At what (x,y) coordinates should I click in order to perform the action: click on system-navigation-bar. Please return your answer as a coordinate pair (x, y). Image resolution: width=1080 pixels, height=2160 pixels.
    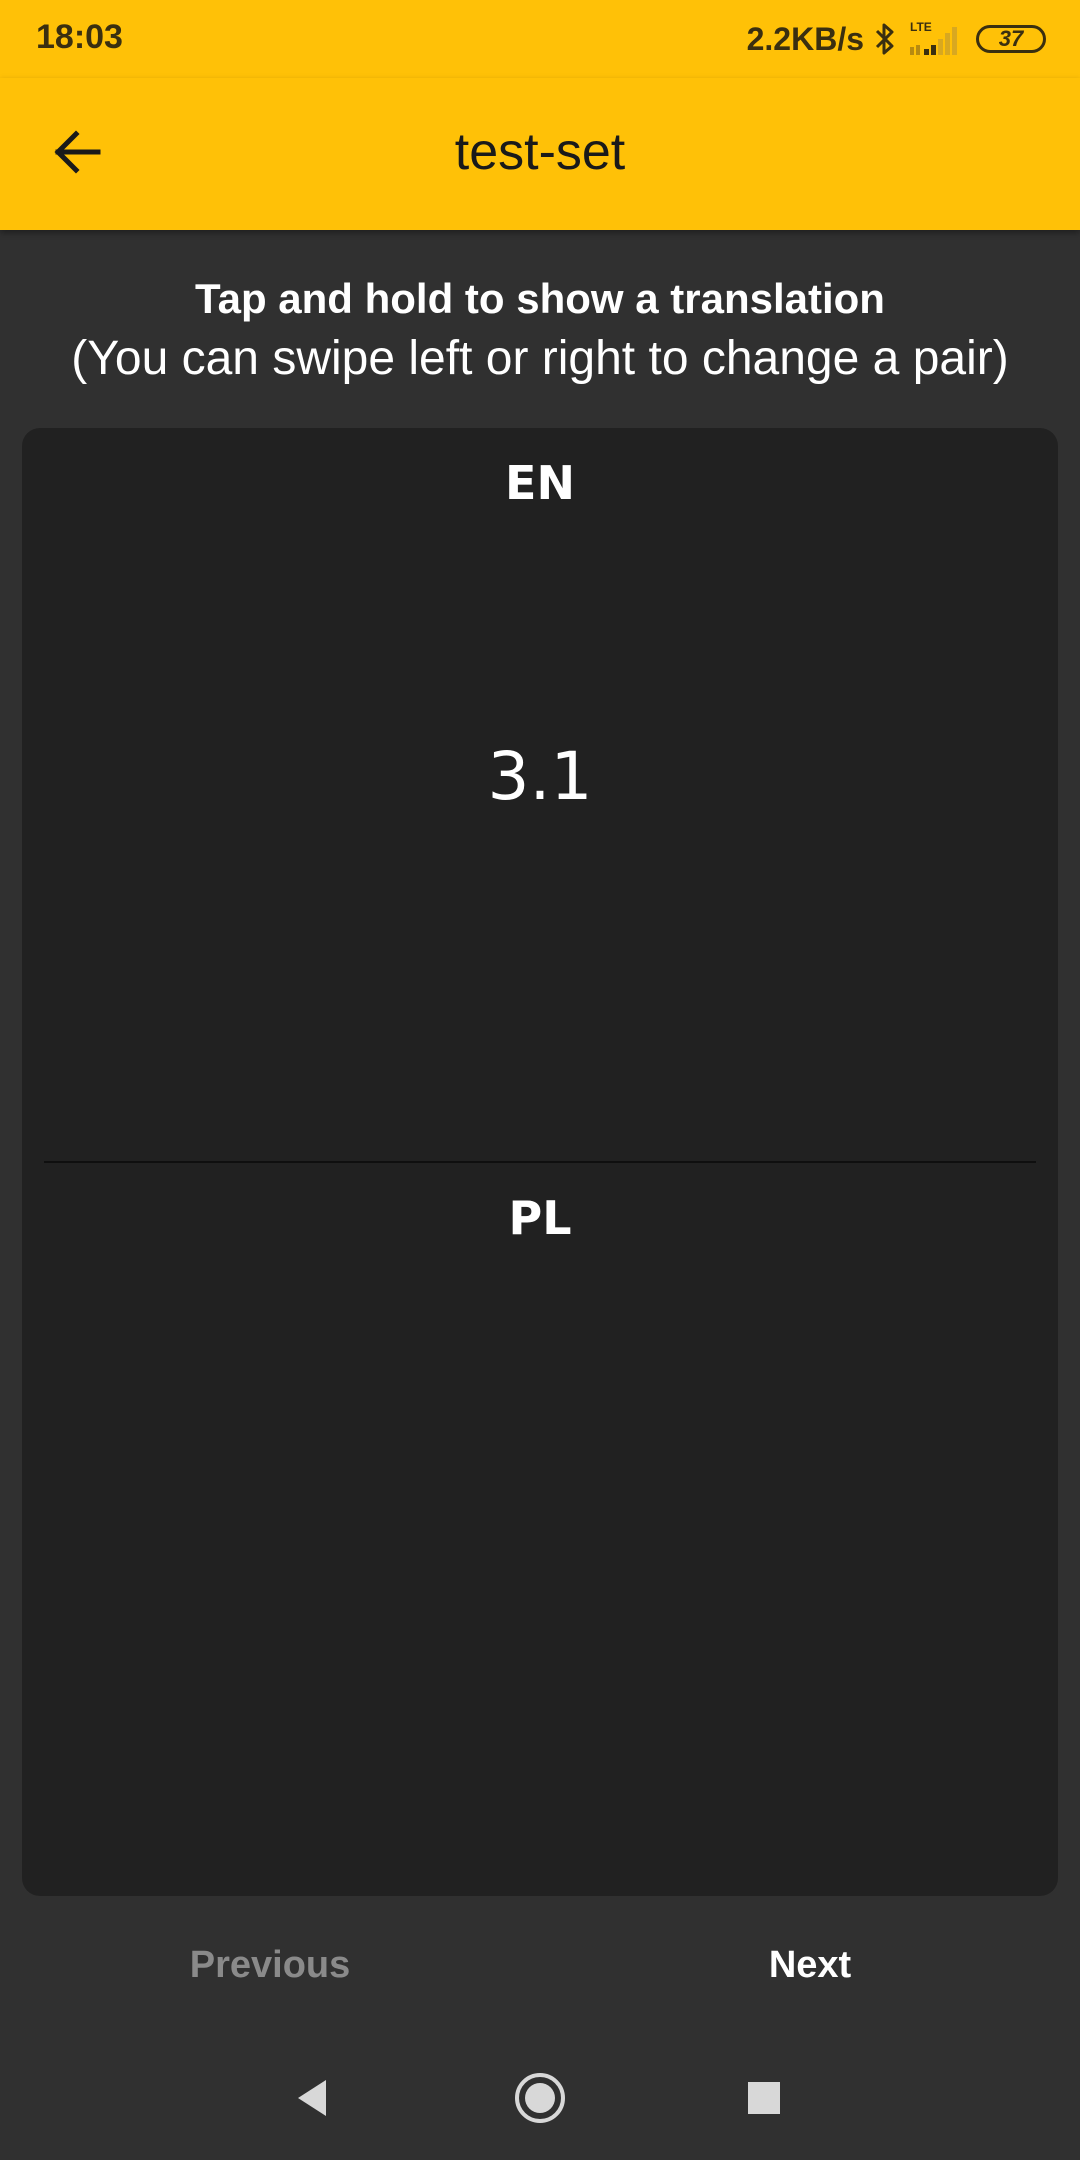
    Looking at the image, I should click on (540, 2100).